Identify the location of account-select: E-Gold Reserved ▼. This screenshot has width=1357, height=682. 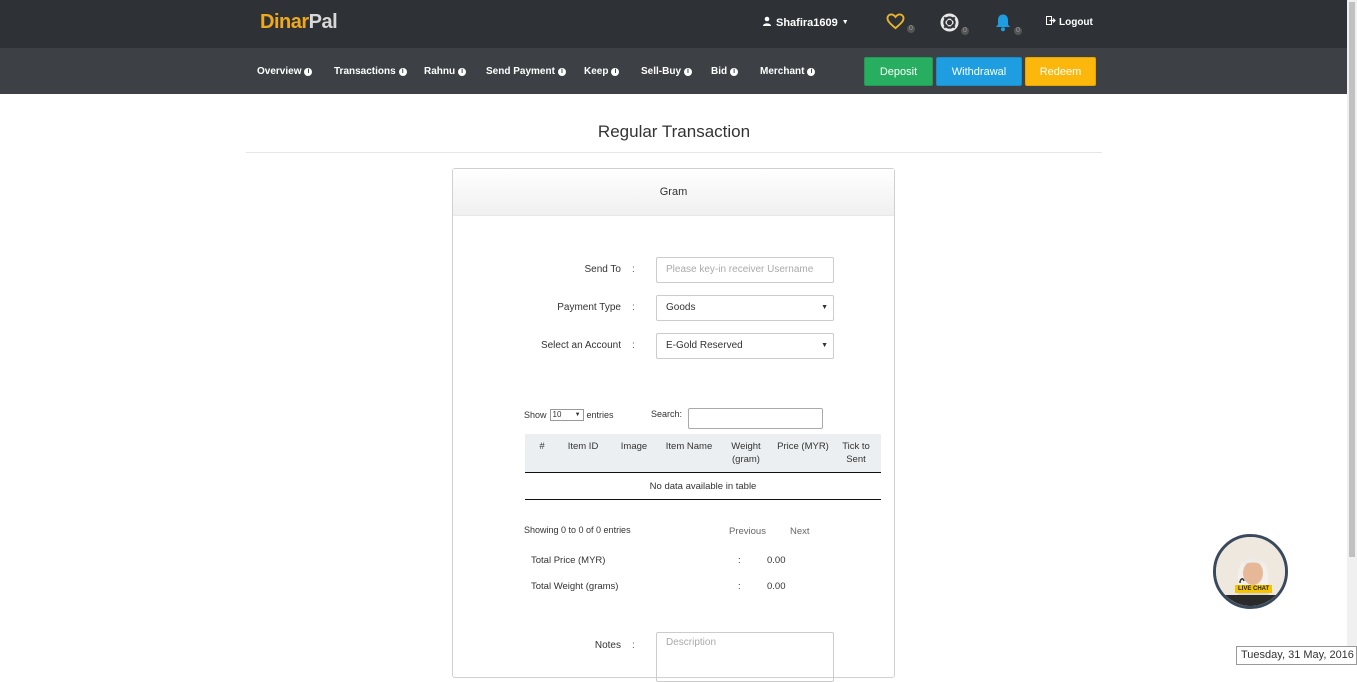
(745, 346).